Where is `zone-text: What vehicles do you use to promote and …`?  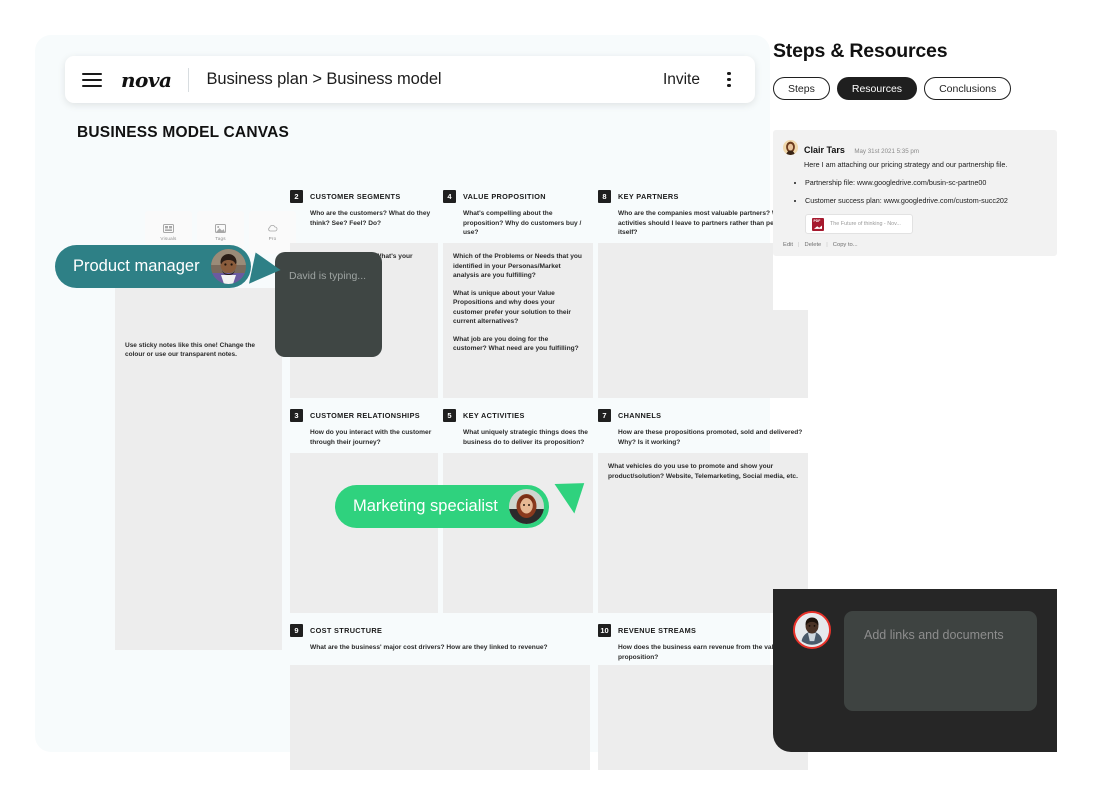 zone-text: What vehicles do you use to promote and … is located at coordinates (703, 471).